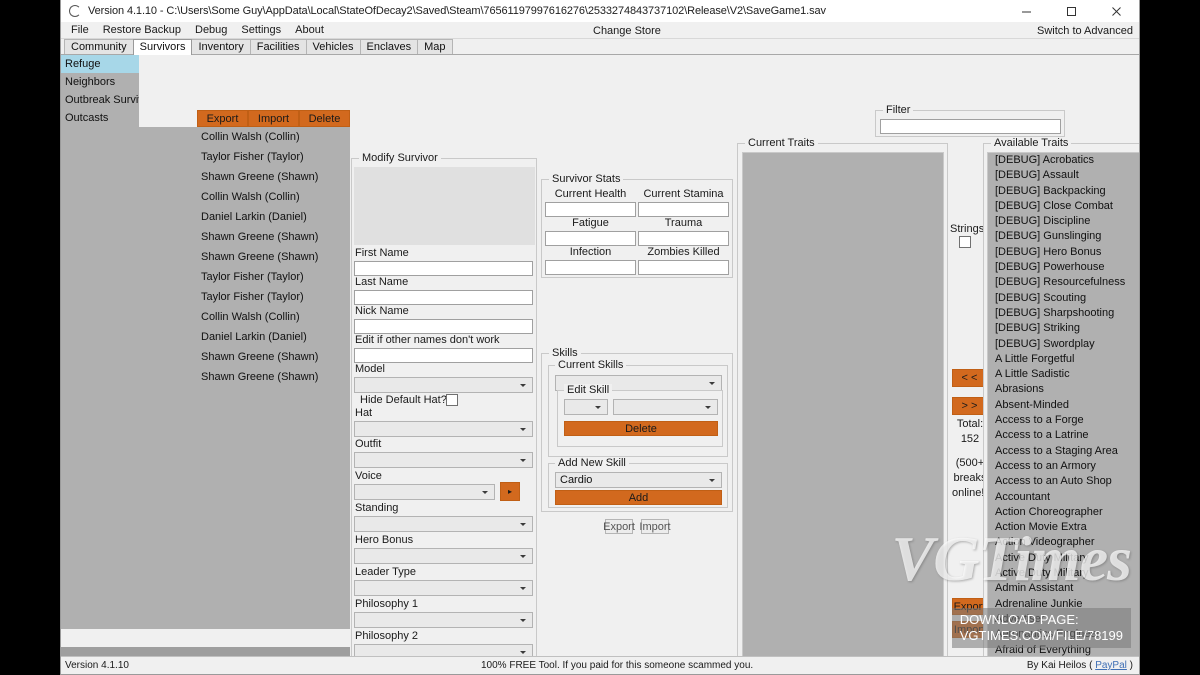 This screenshot has height=675, width=1200. I want to click on available-trait-item: [DEBUG] Scouting, so click(1063, 298).